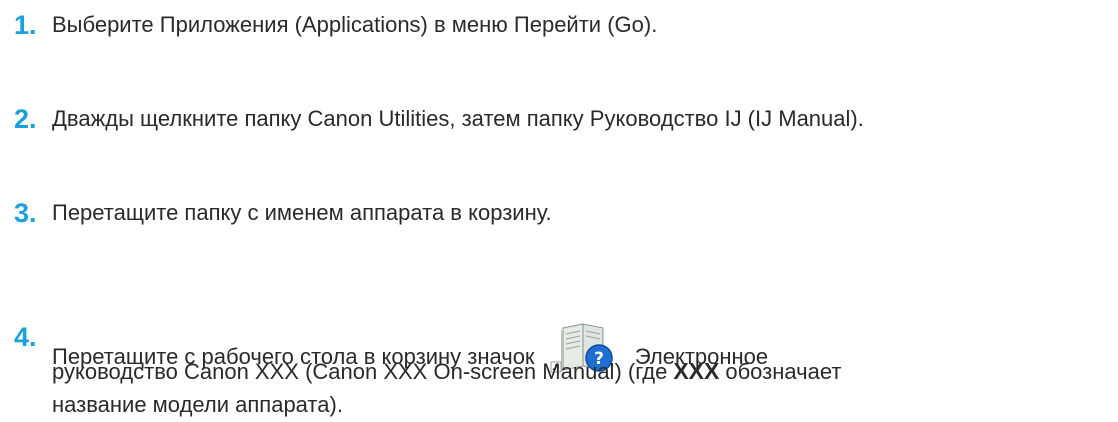 The height and width of the screenshot is (422, 1118). I want to click on step-text-line-3: название модели аппарата)., so click(197, 404).